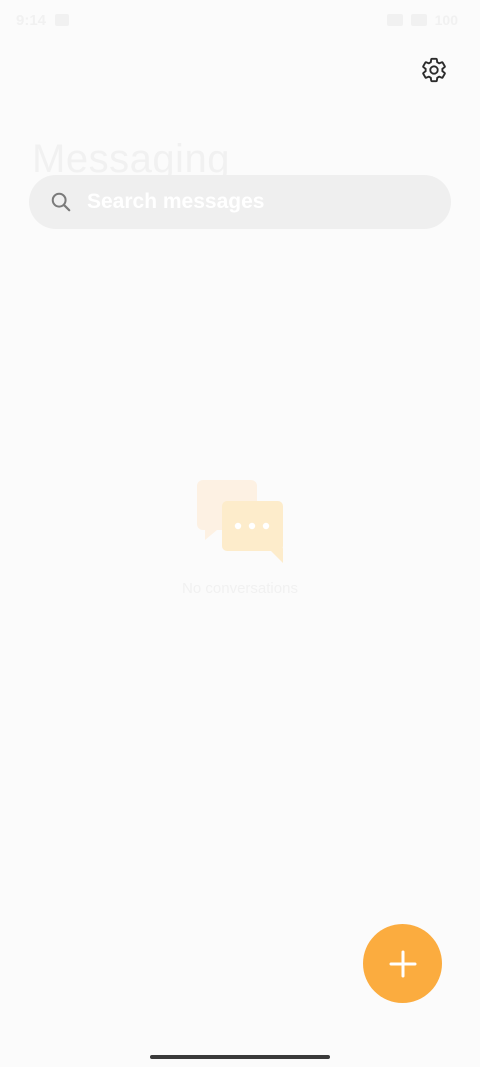 This screenshot has height=1067, width=480. What do you see at coordinates (31, 20) in the screenshot?
I see `status-time: 9:14` at bounding box center [31, 20].